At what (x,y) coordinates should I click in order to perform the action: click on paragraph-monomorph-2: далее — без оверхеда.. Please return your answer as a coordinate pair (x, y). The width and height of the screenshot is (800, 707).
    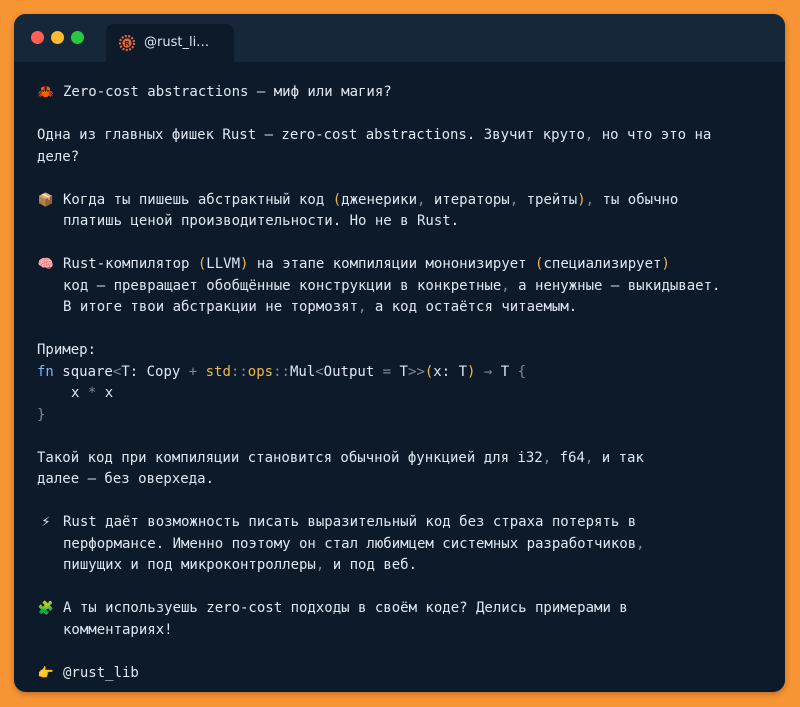
    Looking at the image, I should click on (126, 479).